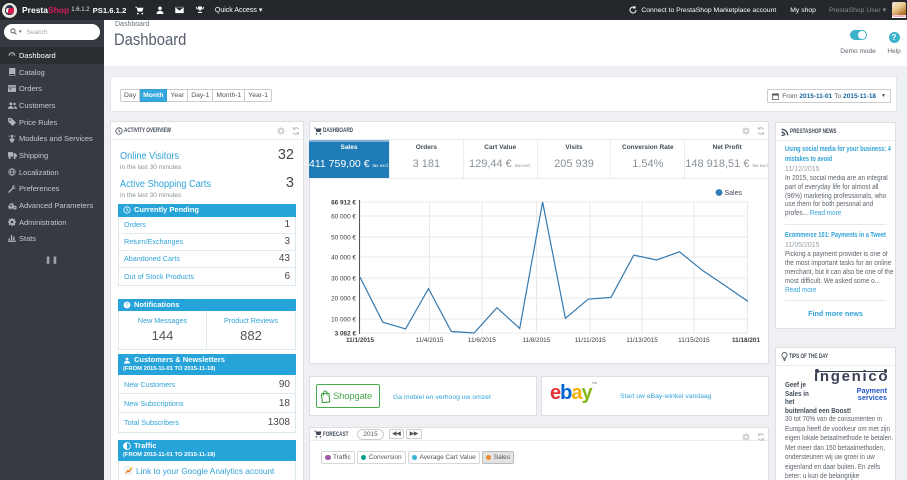 This screenshot has width=907, height=480. What do you see at coordinates (343, 279) in the screenshot?
I see `svg-text: 30 000 €` at bounding box center [343, 279].